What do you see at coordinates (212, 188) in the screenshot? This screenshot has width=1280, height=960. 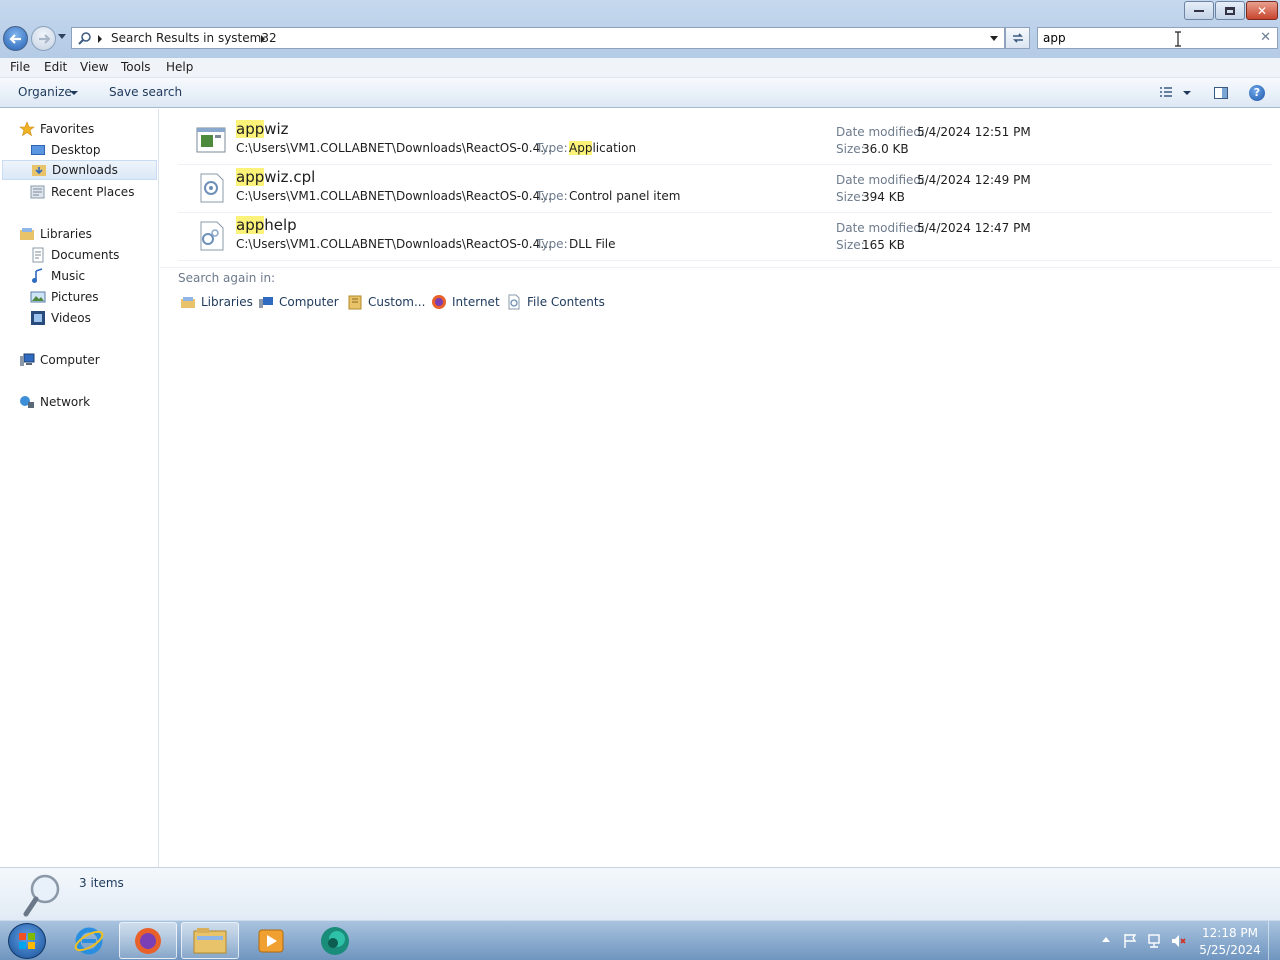 I see `control-panel-item-icon` at bounding box center [212, 188].